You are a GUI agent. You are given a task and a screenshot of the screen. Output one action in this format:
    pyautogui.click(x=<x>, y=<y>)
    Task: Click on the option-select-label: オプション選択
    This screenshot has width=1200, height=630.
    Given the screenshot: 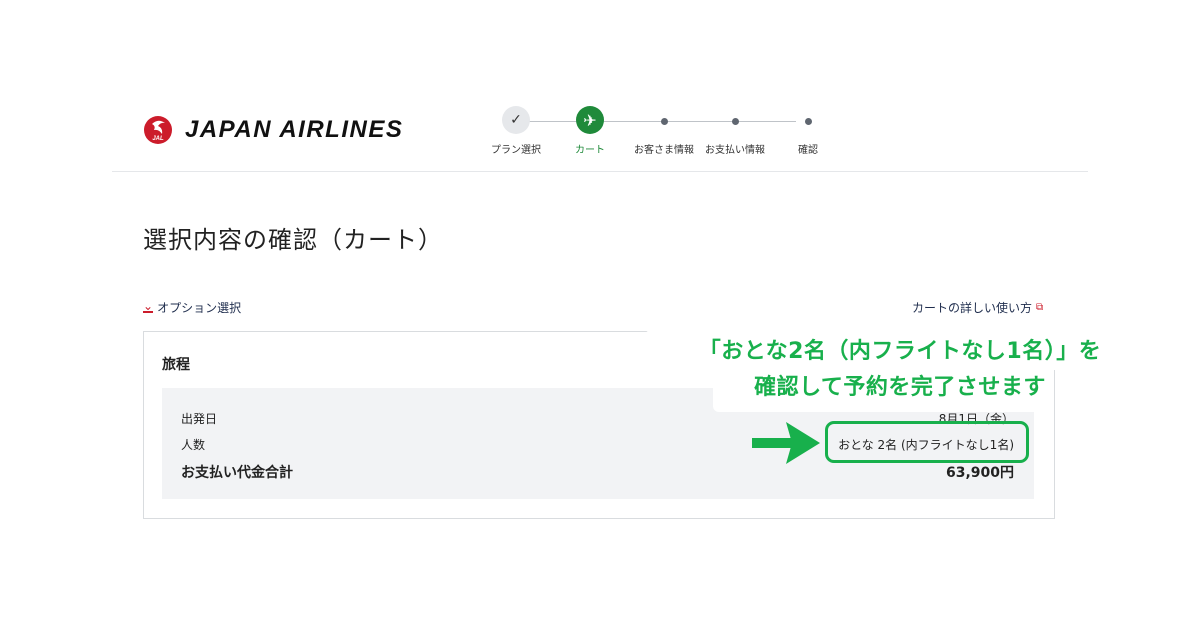 What is the action you would take?
    pyautogui.click(x=199, y=308)
    